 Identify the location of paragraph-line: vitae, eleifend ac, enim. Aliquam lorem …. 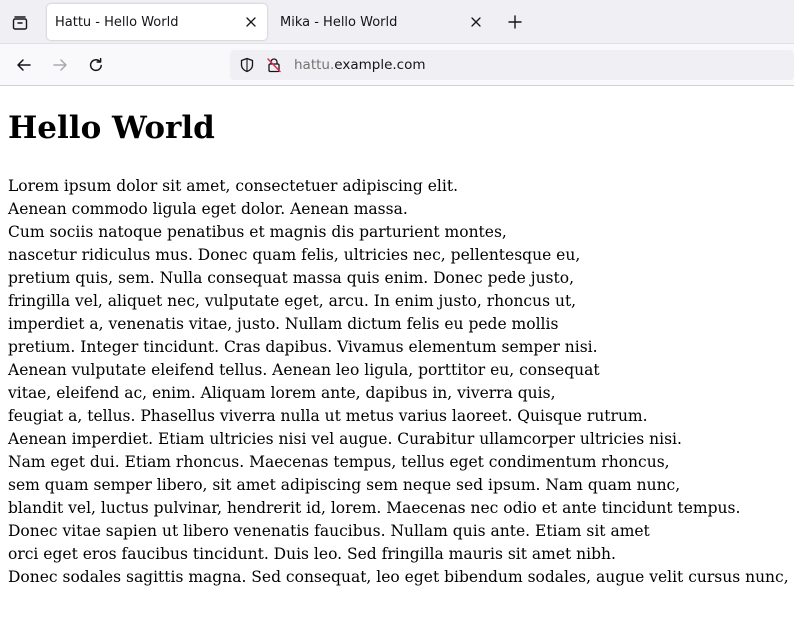
(282, 393).